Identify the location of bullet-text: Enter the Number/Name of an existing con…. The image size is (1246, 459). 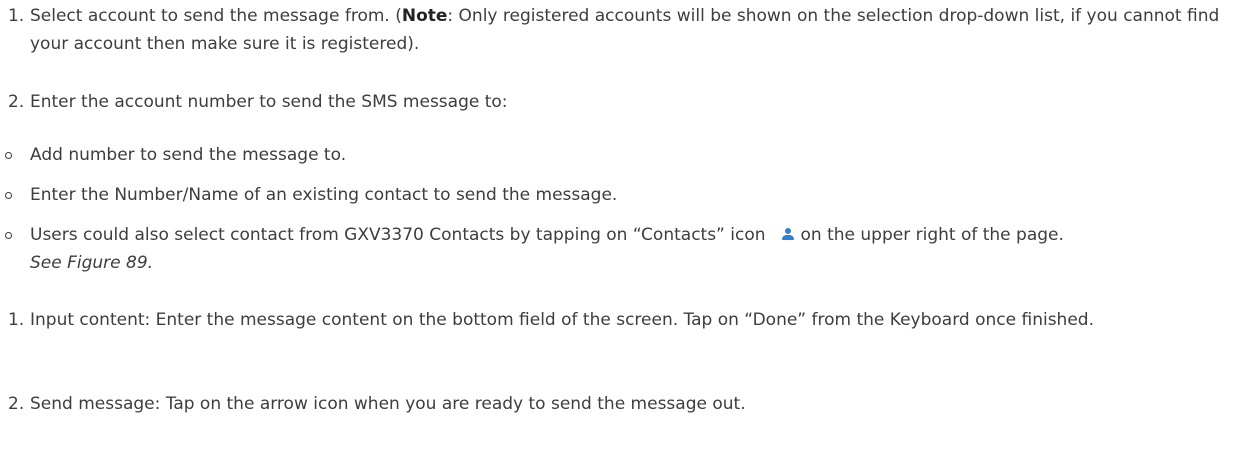
(324, 195).